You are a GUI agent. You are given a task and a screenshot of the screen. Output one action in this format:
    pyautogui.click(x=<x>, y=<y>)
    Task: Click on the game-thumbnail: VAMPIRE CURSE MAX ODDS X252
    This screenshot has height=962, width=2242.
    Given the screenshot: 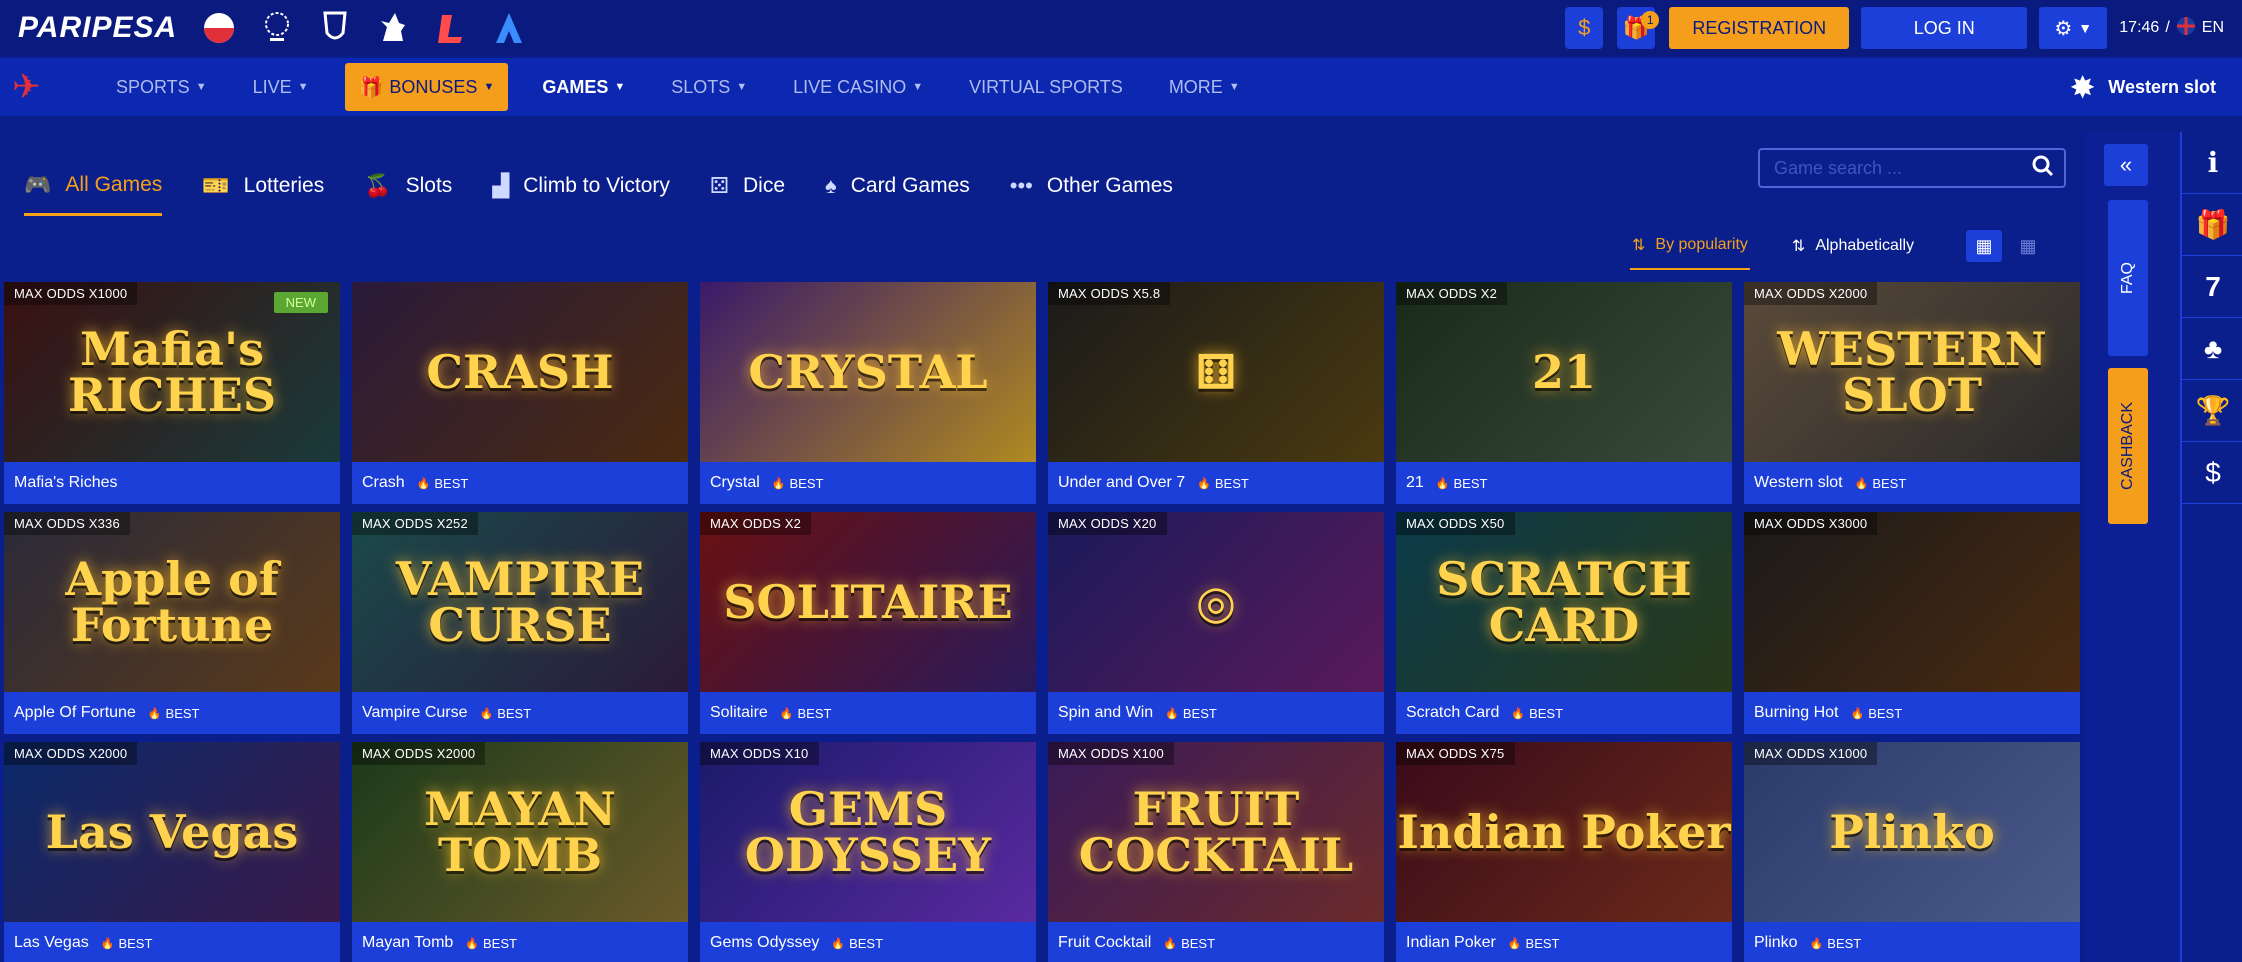 What is the action you would take?
    pyautogui.click(x=520, y=602)
    